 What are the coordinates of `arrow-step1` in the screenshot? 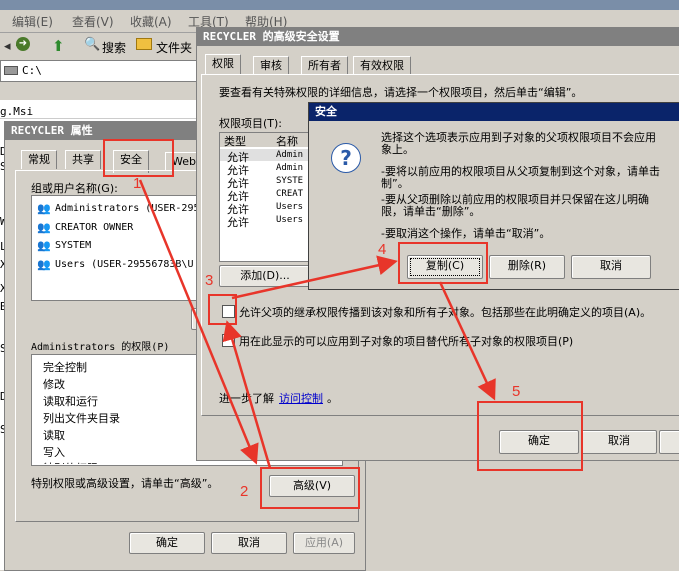 It's located at (198, 322).